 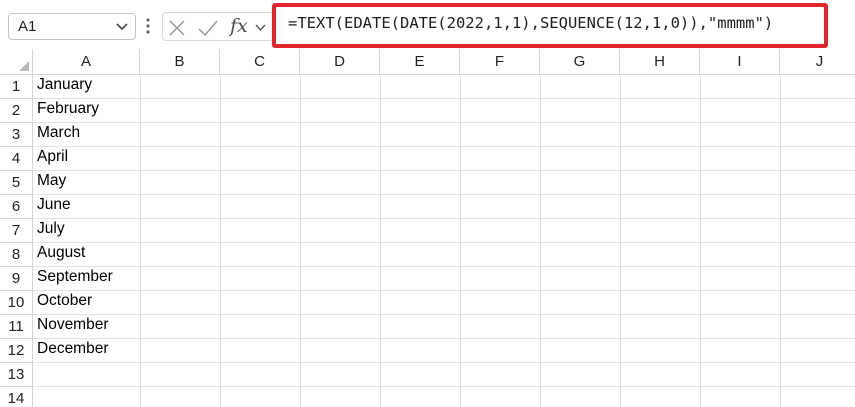 What do you see at coordinates (86, 133) in the screenshot?
I see `cell-a3: March` at bounding box center [86, 133].